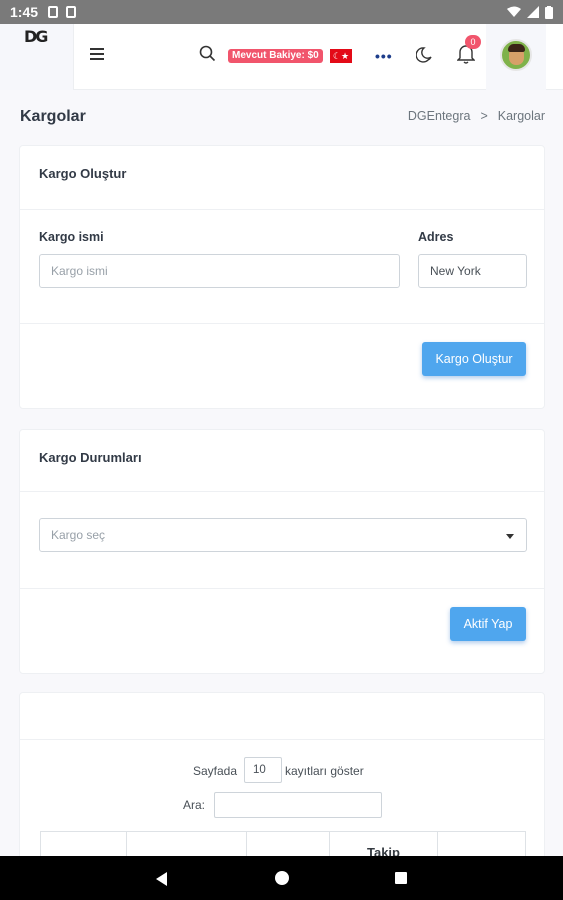  I want to click on logo: DG, so click(36, 36).